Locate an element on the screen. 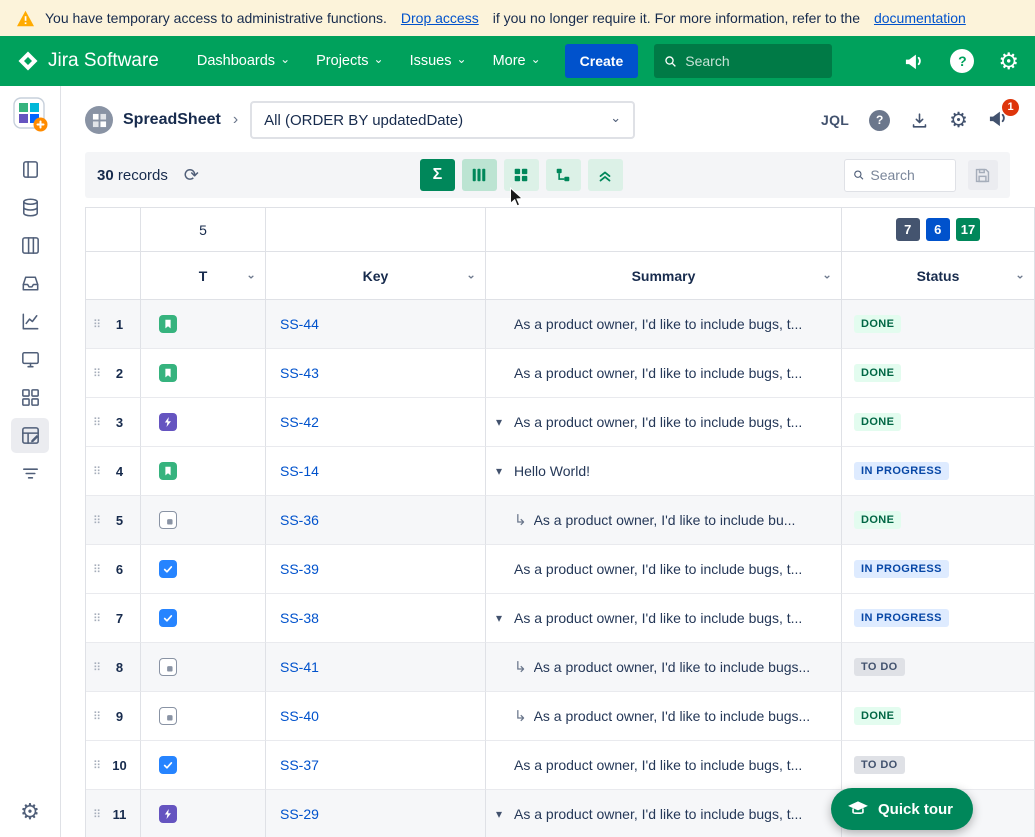 The width and height of the screenshot is (1035, 837). nav-menu-dashboards: Dashboards ⌄ is located at coordinates (243, 61).